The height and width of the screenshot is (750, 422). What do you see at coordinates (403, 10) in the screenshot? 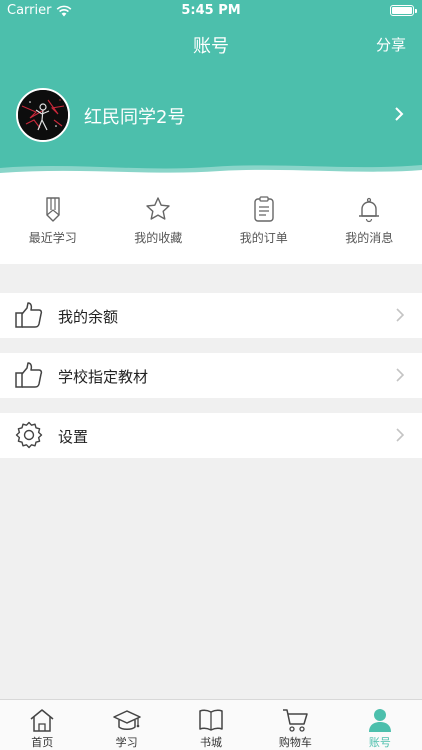
I see `battery-icon` at bounding box center [403, 10].